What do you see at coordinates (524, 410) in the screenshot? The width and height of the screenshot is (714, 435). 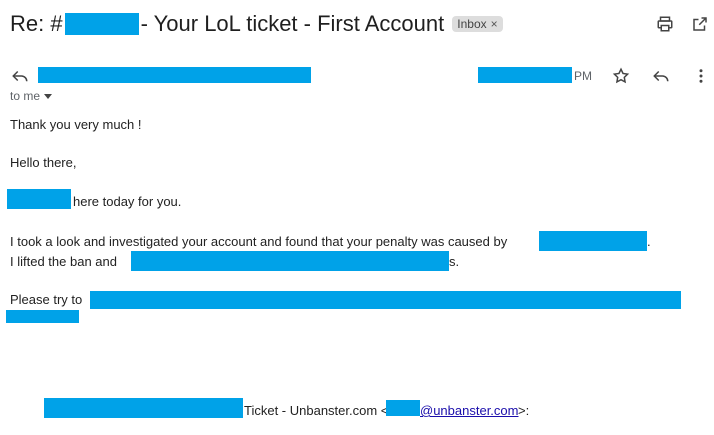 I see `quote-header-end: >:` at bounding box center [524, 410].